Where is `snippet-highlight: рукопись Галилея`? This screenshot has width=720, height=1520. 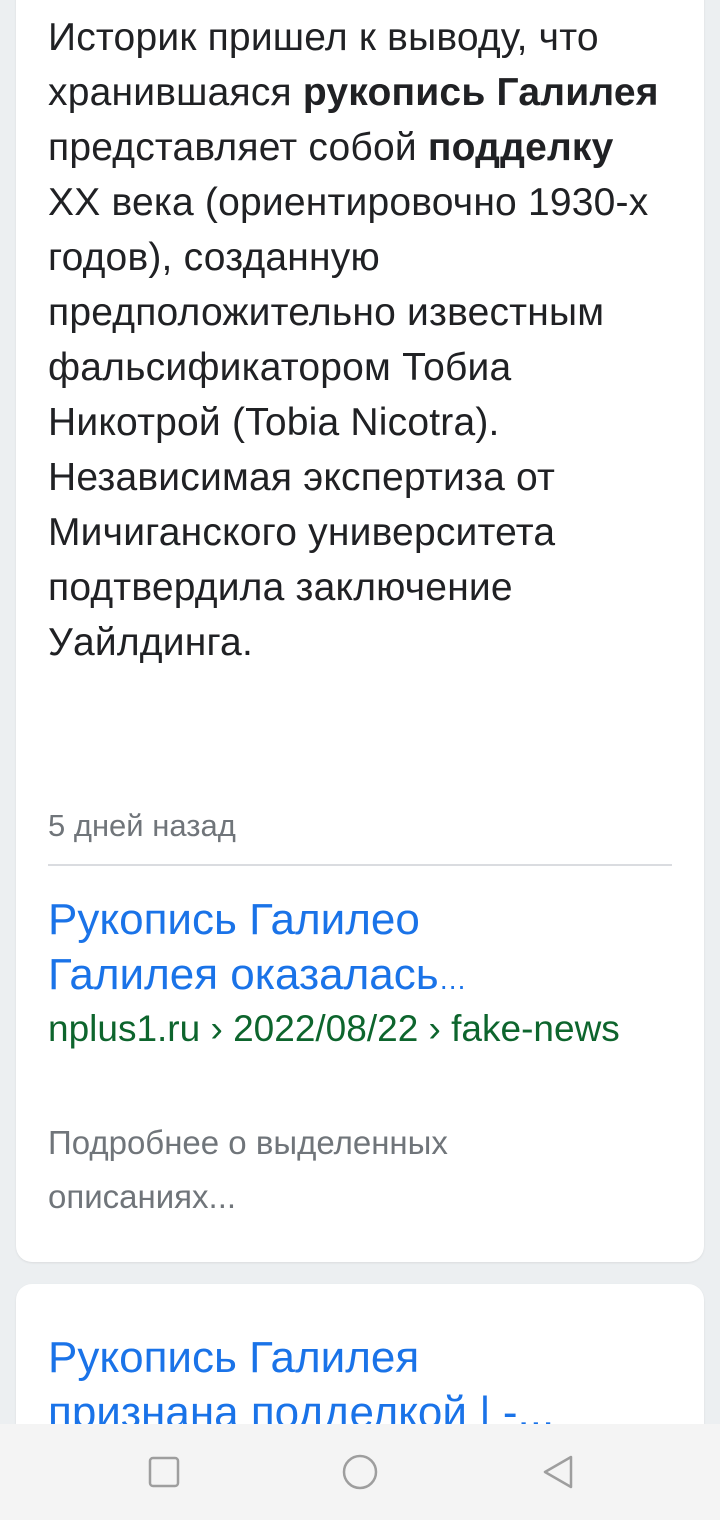
snippet-highlight: рукопись Галилея is located at coordinates (480, 92).